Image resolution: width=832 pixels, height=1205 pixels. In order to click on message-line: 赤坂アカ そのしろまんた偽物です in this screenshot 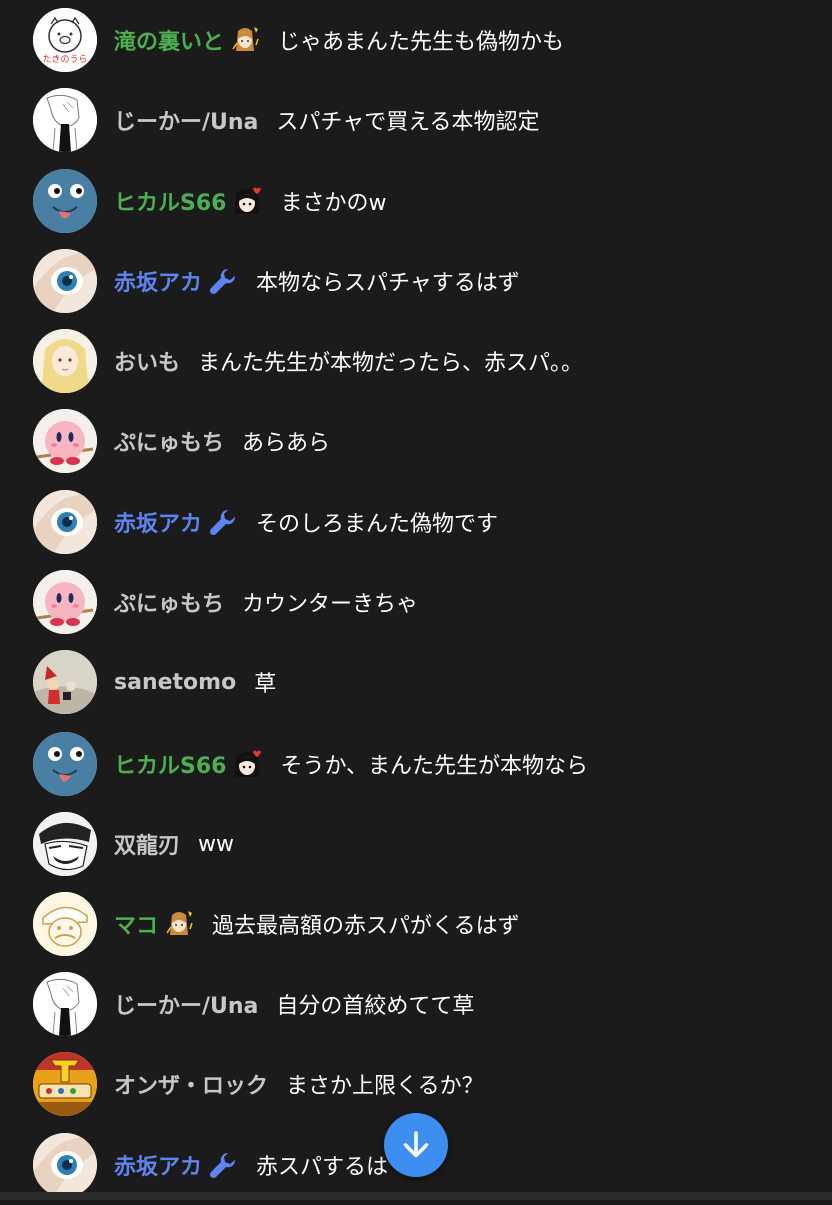, I will do `click(306, 522)`.